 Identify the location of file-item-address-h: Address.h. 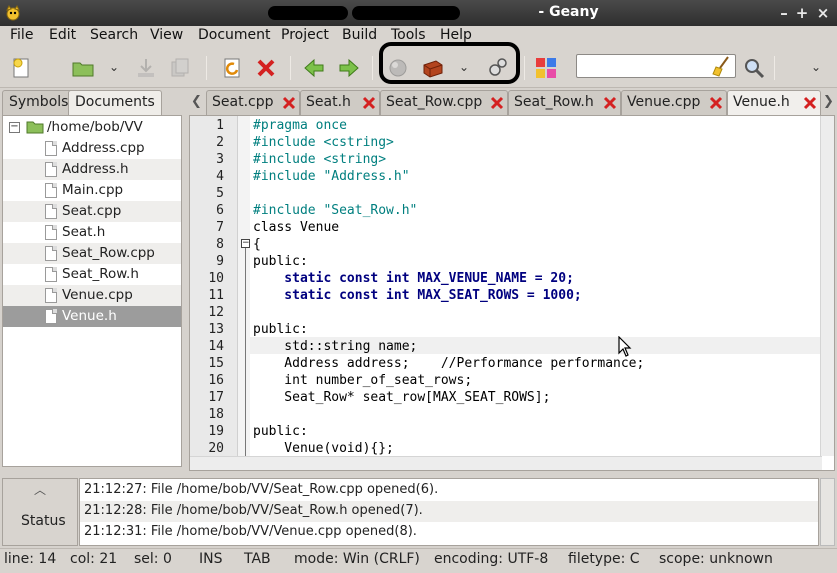
(92, 169).